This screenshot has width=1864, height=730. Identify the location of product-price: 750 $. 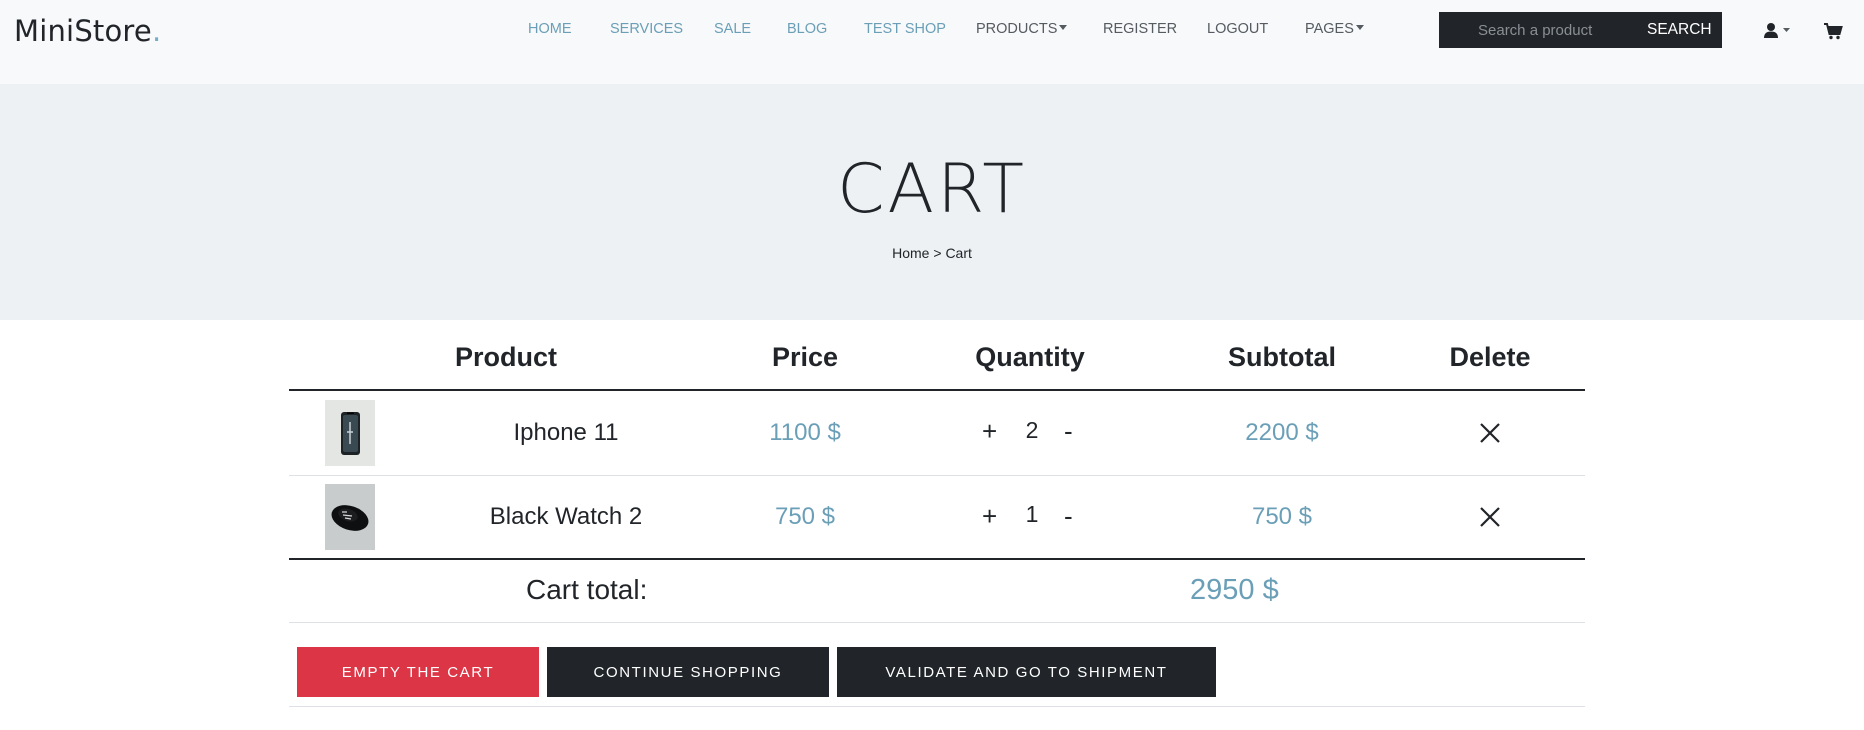
(805, 516).